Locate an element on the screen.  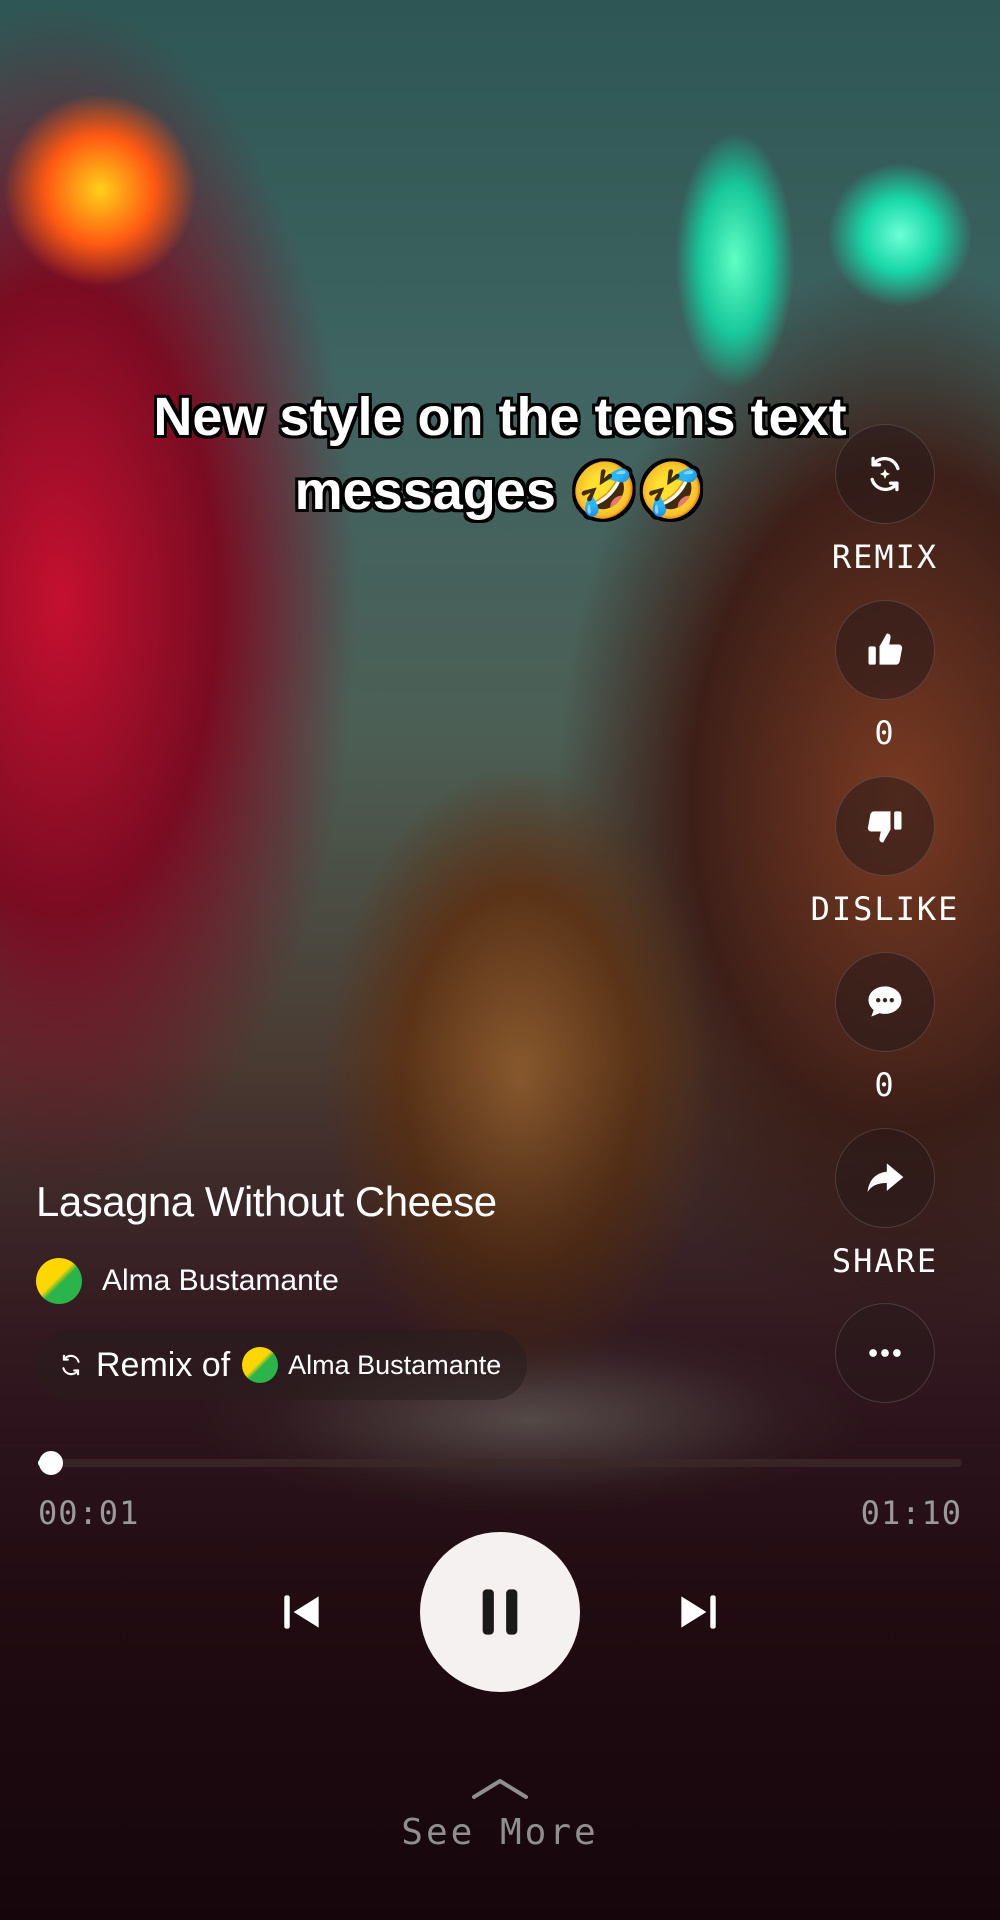
thumbs-down-icon is located at coordinates (884, 827).